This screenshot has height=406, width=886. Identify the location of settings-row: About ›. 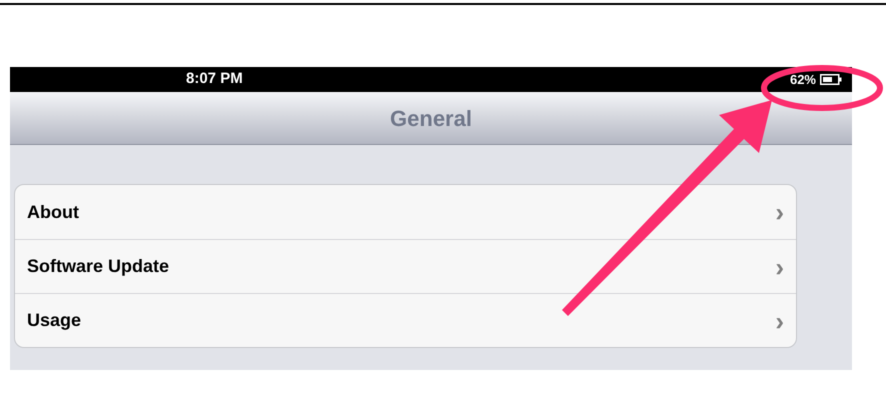
(405, 212).